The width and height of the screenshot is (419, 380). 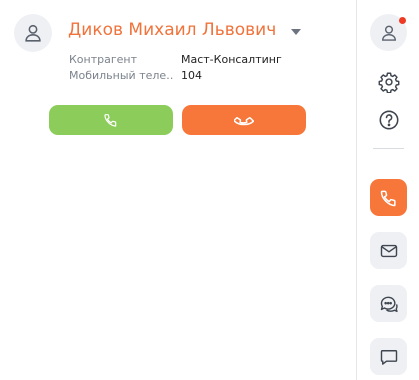 I want to click on gear-icon, so click(x=388, y=82).